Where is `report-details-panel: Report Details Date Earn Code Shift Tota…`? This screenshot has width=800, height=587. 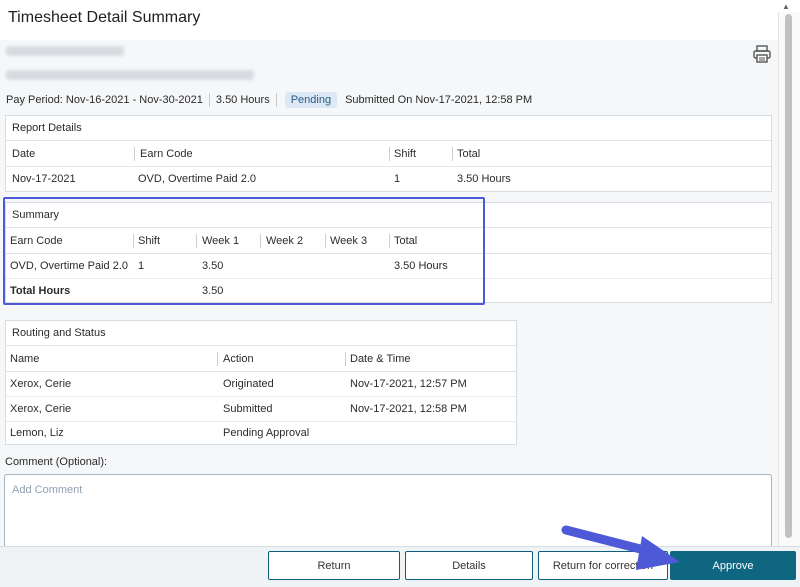
report-details-panel: Report Details Date Earn Code Shift Tota… is located at coordinates (388, 153).